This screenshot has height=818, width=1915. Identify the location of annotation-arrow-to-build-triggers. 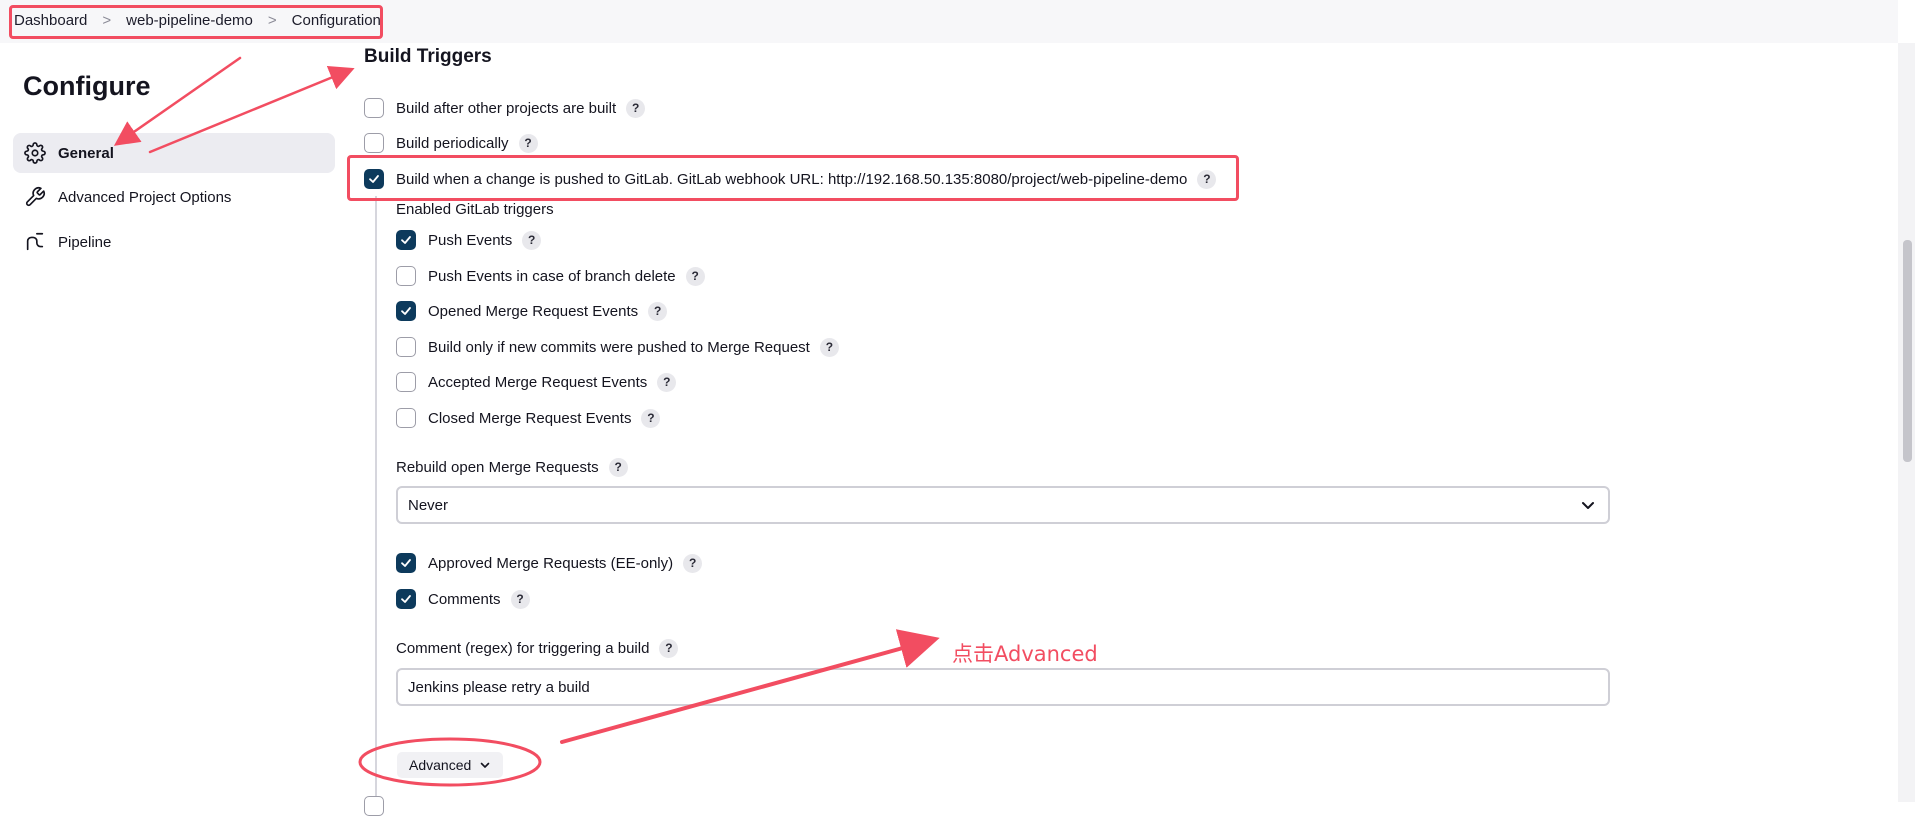
(251, 110).